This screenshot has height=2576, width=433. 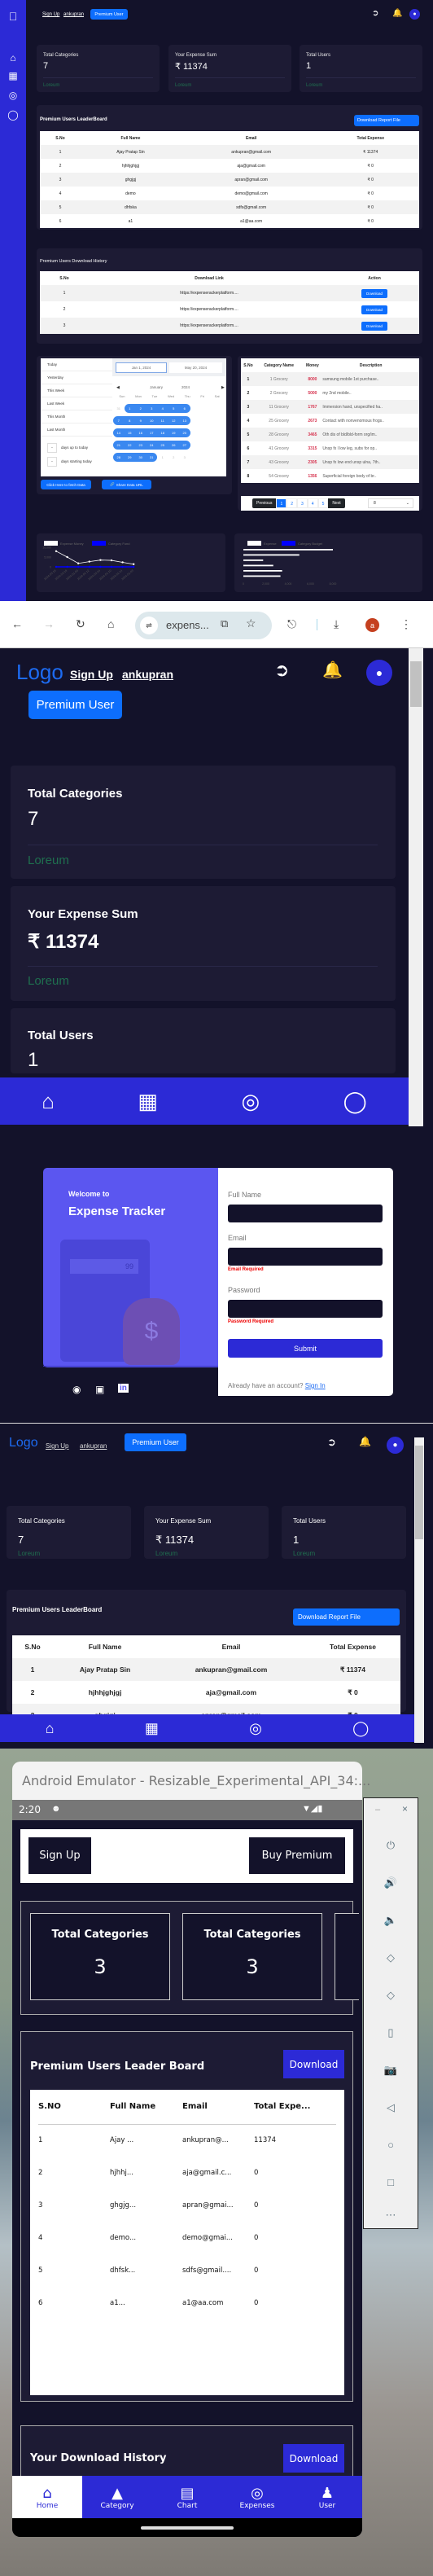 What do you see at coordinates (76, 403) in the screenshot?
I see `preset-item: Last Week` at bounding box center [76, 403].